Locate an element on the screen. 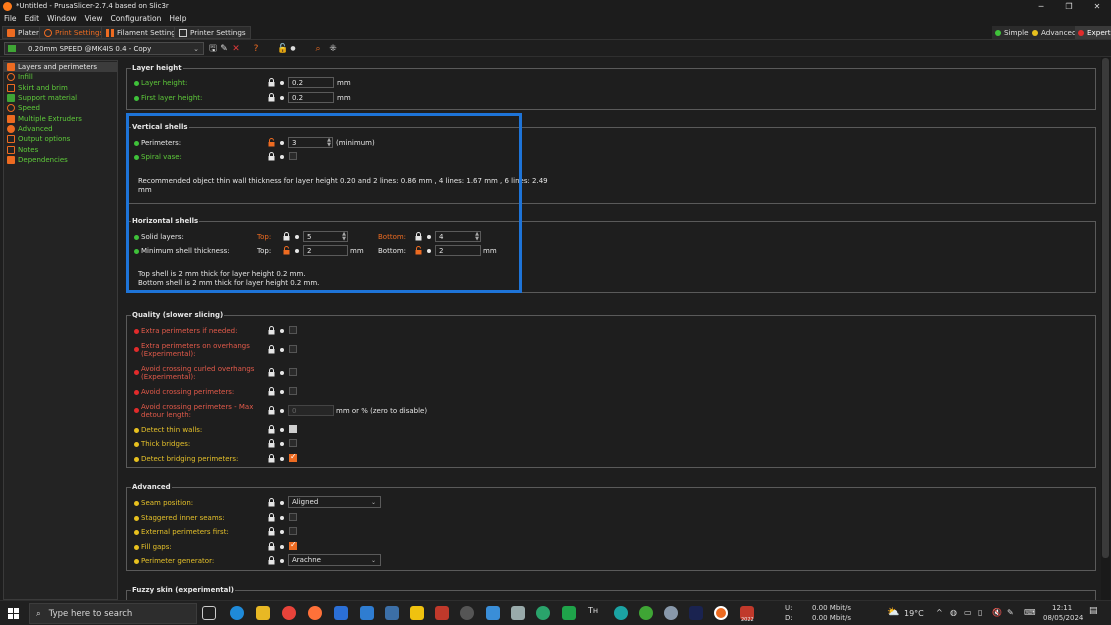  rename-preset-icon: ✎ is located at coordinates (224, 48).